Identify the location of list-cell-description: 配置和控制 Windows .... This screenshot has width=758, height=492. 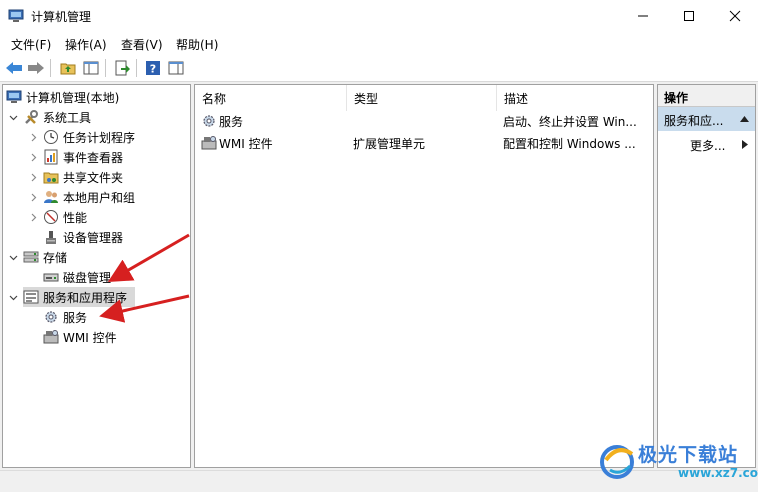
(569, 144).